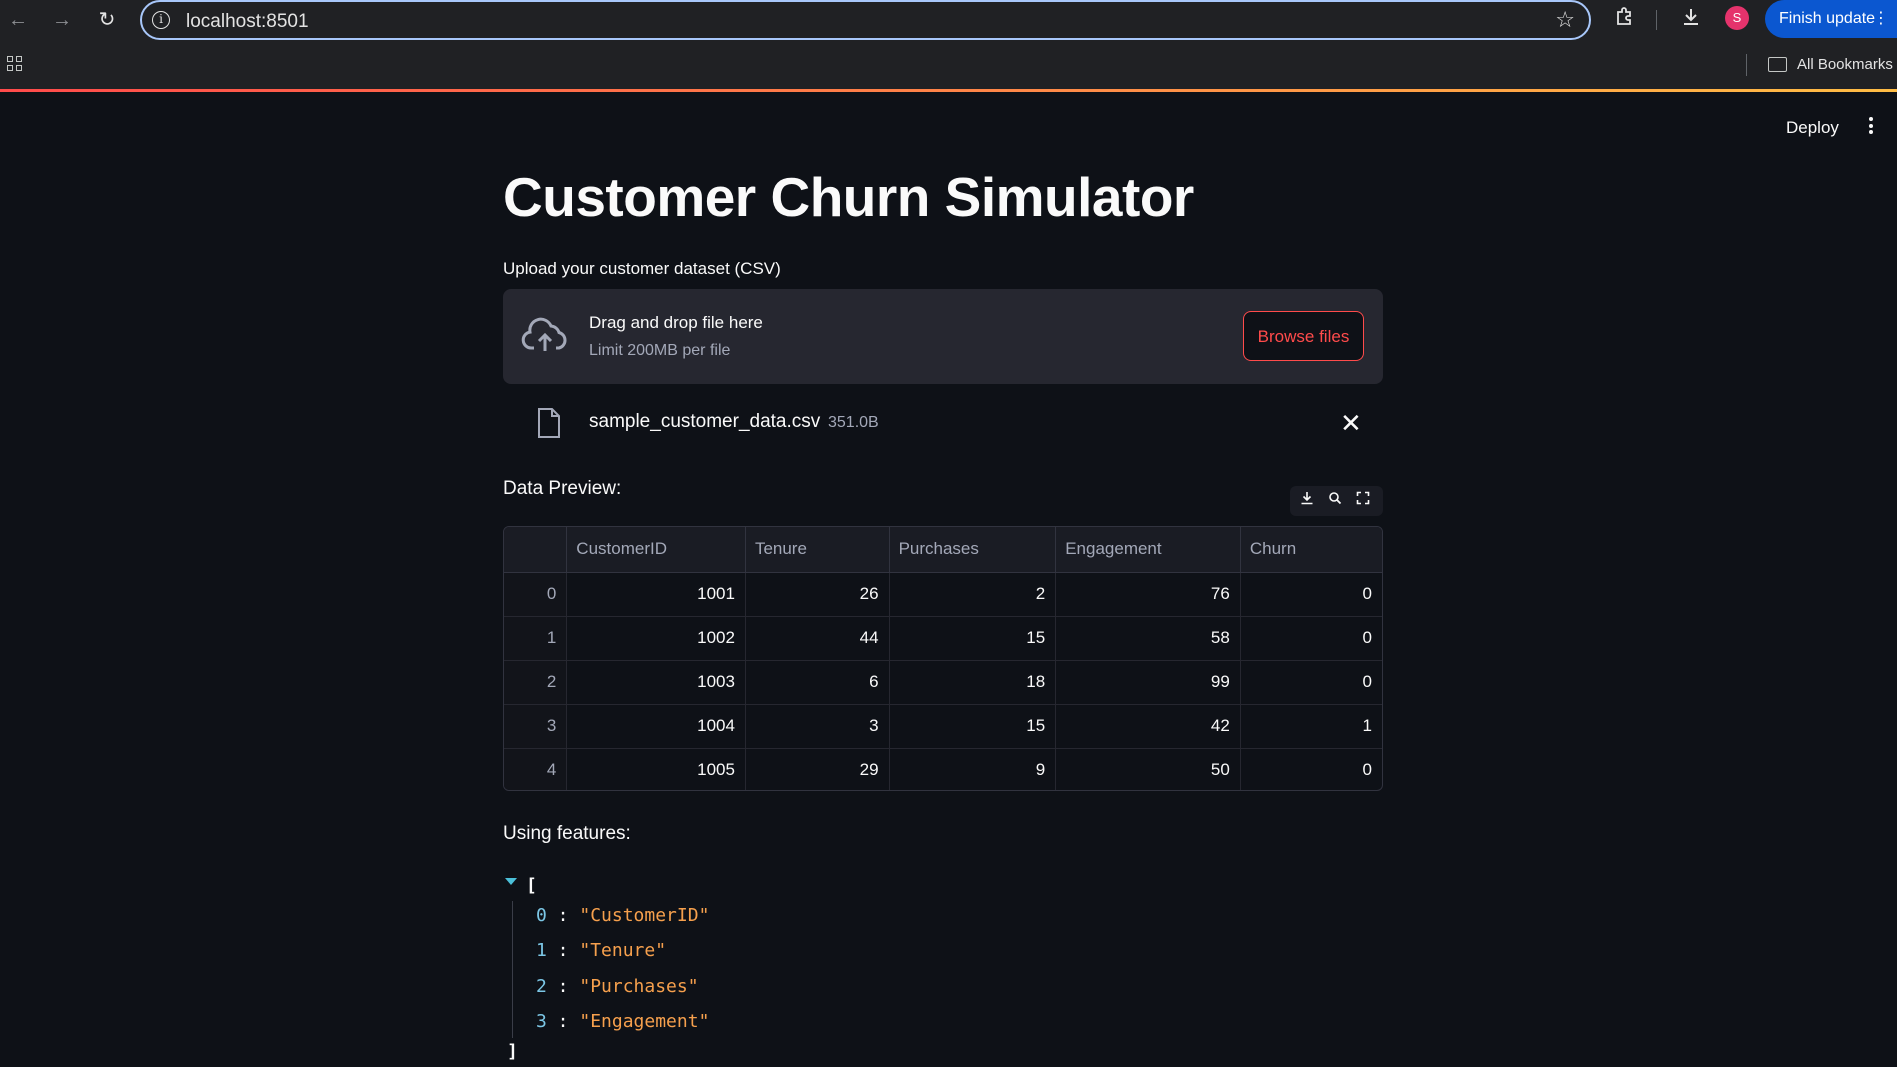 The width and height of the screenshot is (1897, 1067). I want to click on collapse-caret-icon, so click(511, 881).